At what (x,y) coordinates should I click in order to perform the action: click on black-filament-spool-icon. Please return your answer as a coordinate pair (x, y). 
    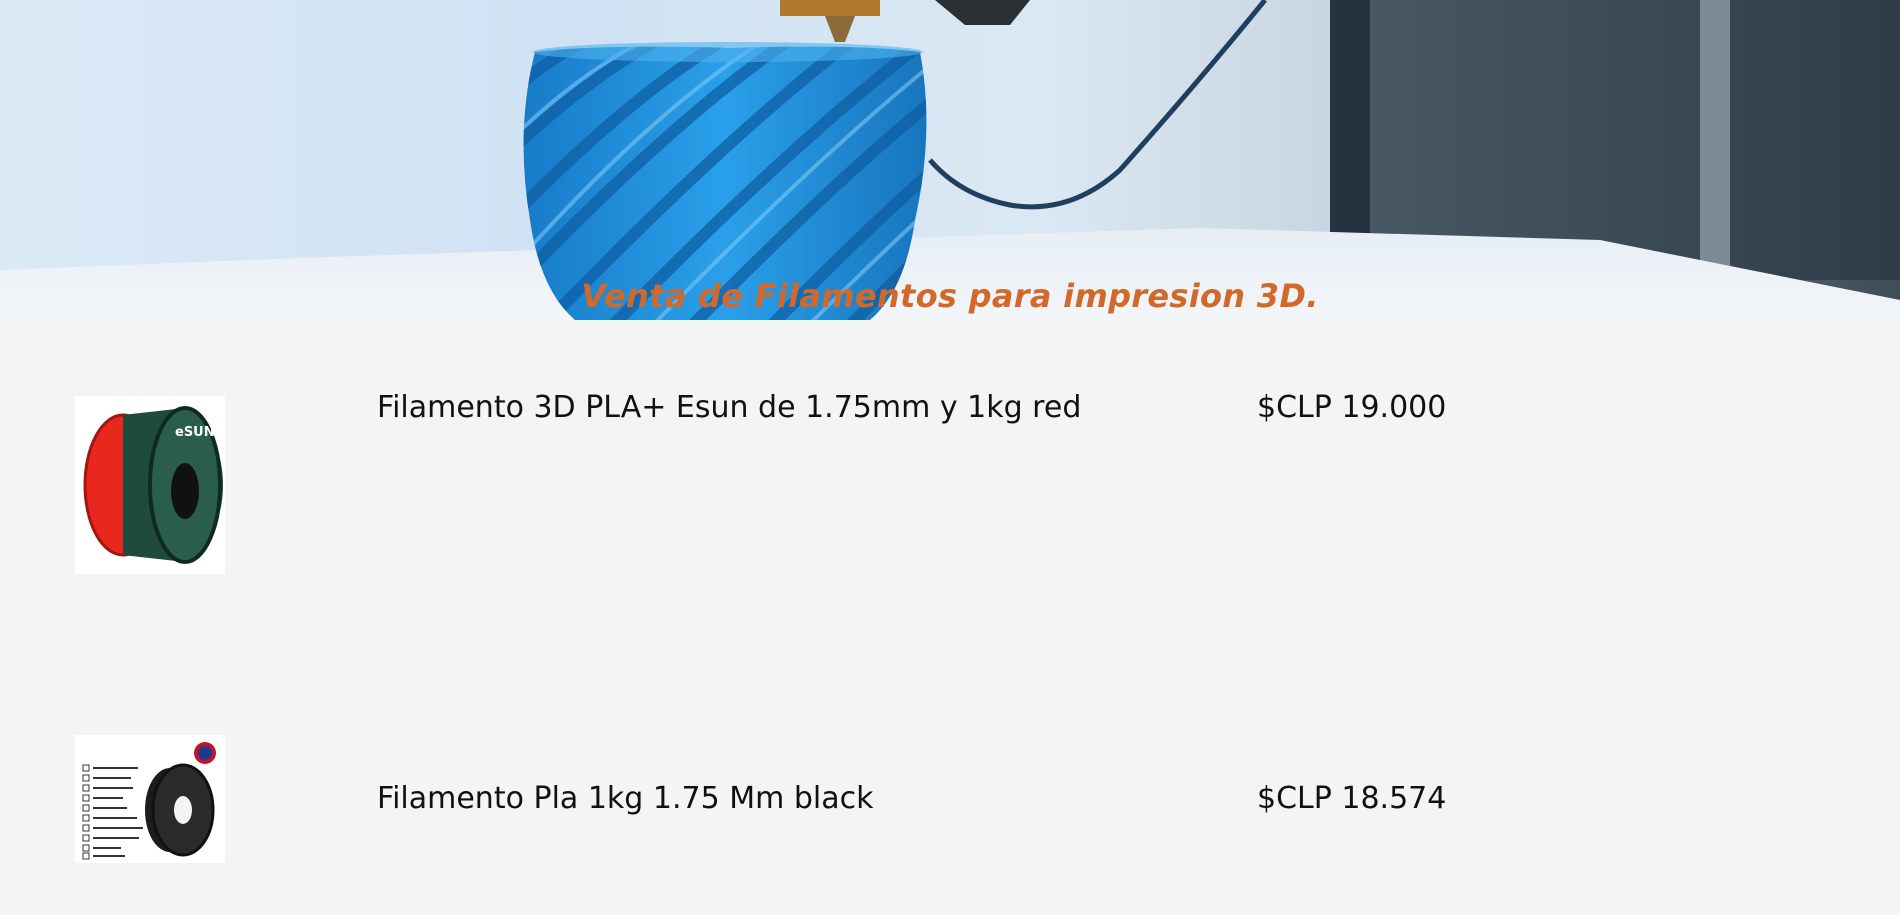
    Looking at the image, I should click on (149, 801).